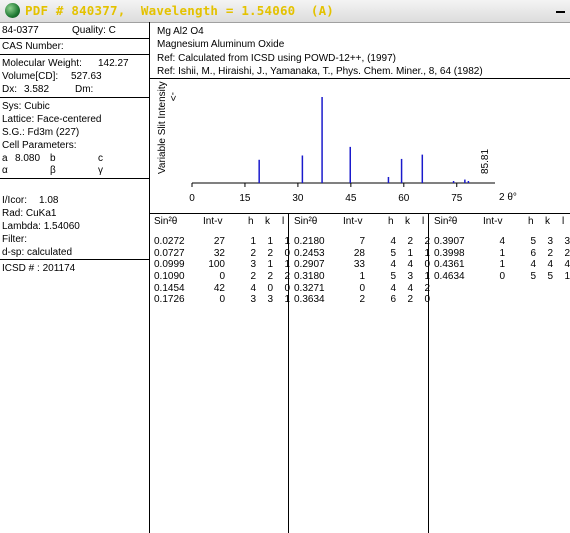 The image size is (570, 533). What do you see at coordinates (219, 241) in the screenshot?
I see `table-cell: 27` at bounding box center [219, 241].